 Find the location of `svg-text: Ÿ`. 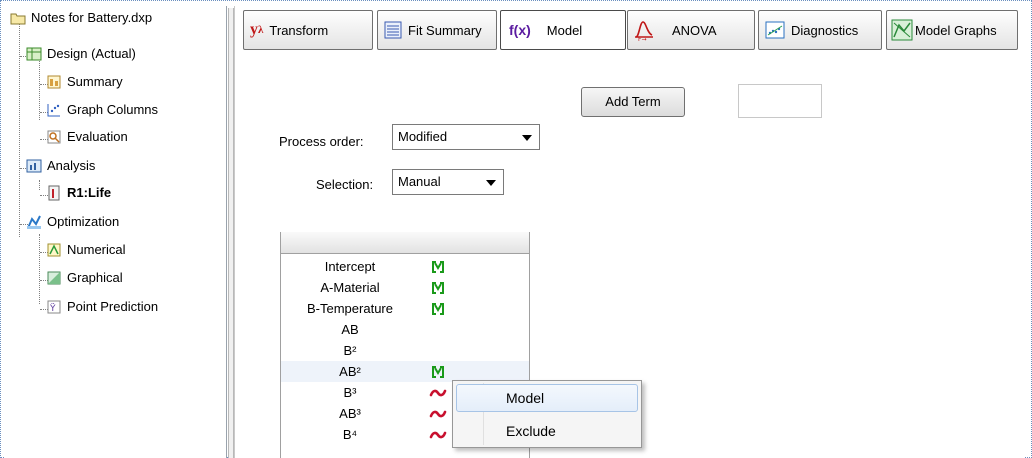

svg-text: Ÿ is located at coordinates (52, 308).